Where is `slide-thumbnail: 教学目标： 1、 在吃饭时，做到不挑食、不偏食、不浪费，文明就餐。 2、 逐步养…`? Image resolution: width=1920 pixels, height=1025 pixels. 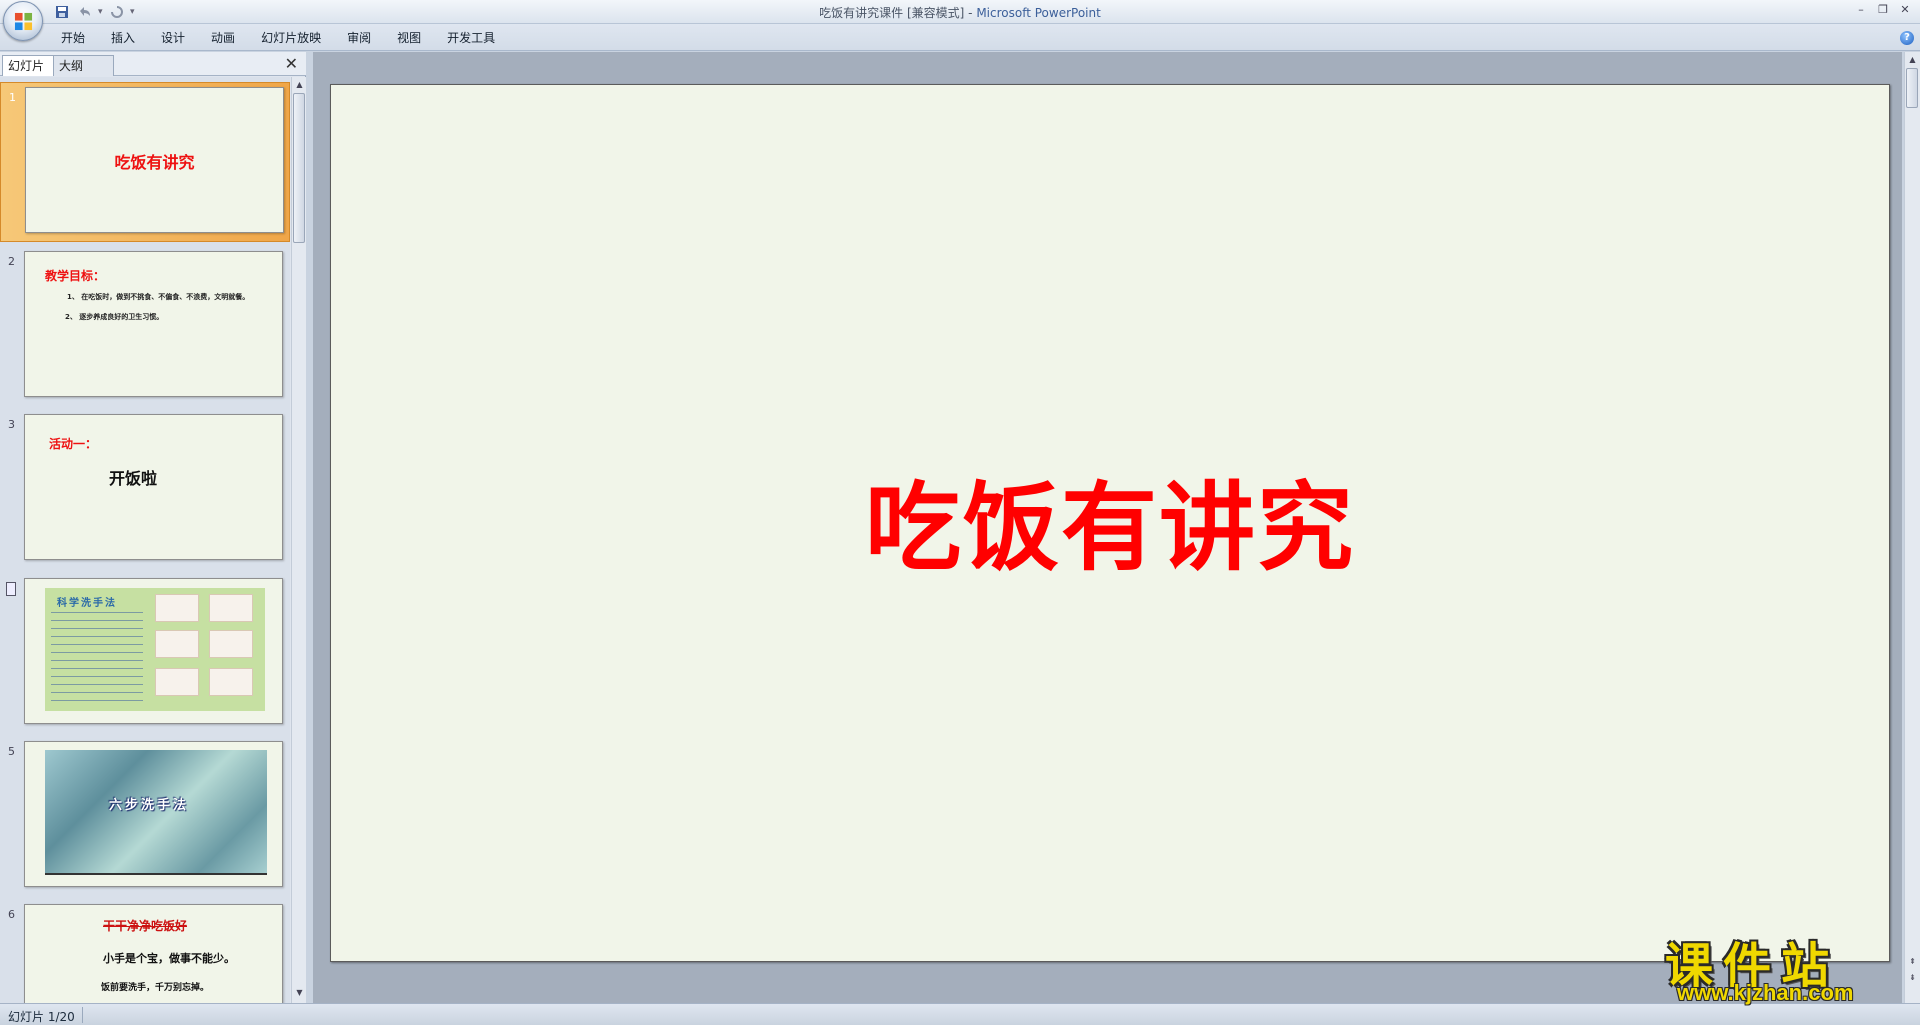 slide-thumbnail: 教学目标： 1、 在吃饭时，做到不挑食、不偏食、不浪费，文明就餐。 2、 逐步养… is located at coordinates (153, 324).